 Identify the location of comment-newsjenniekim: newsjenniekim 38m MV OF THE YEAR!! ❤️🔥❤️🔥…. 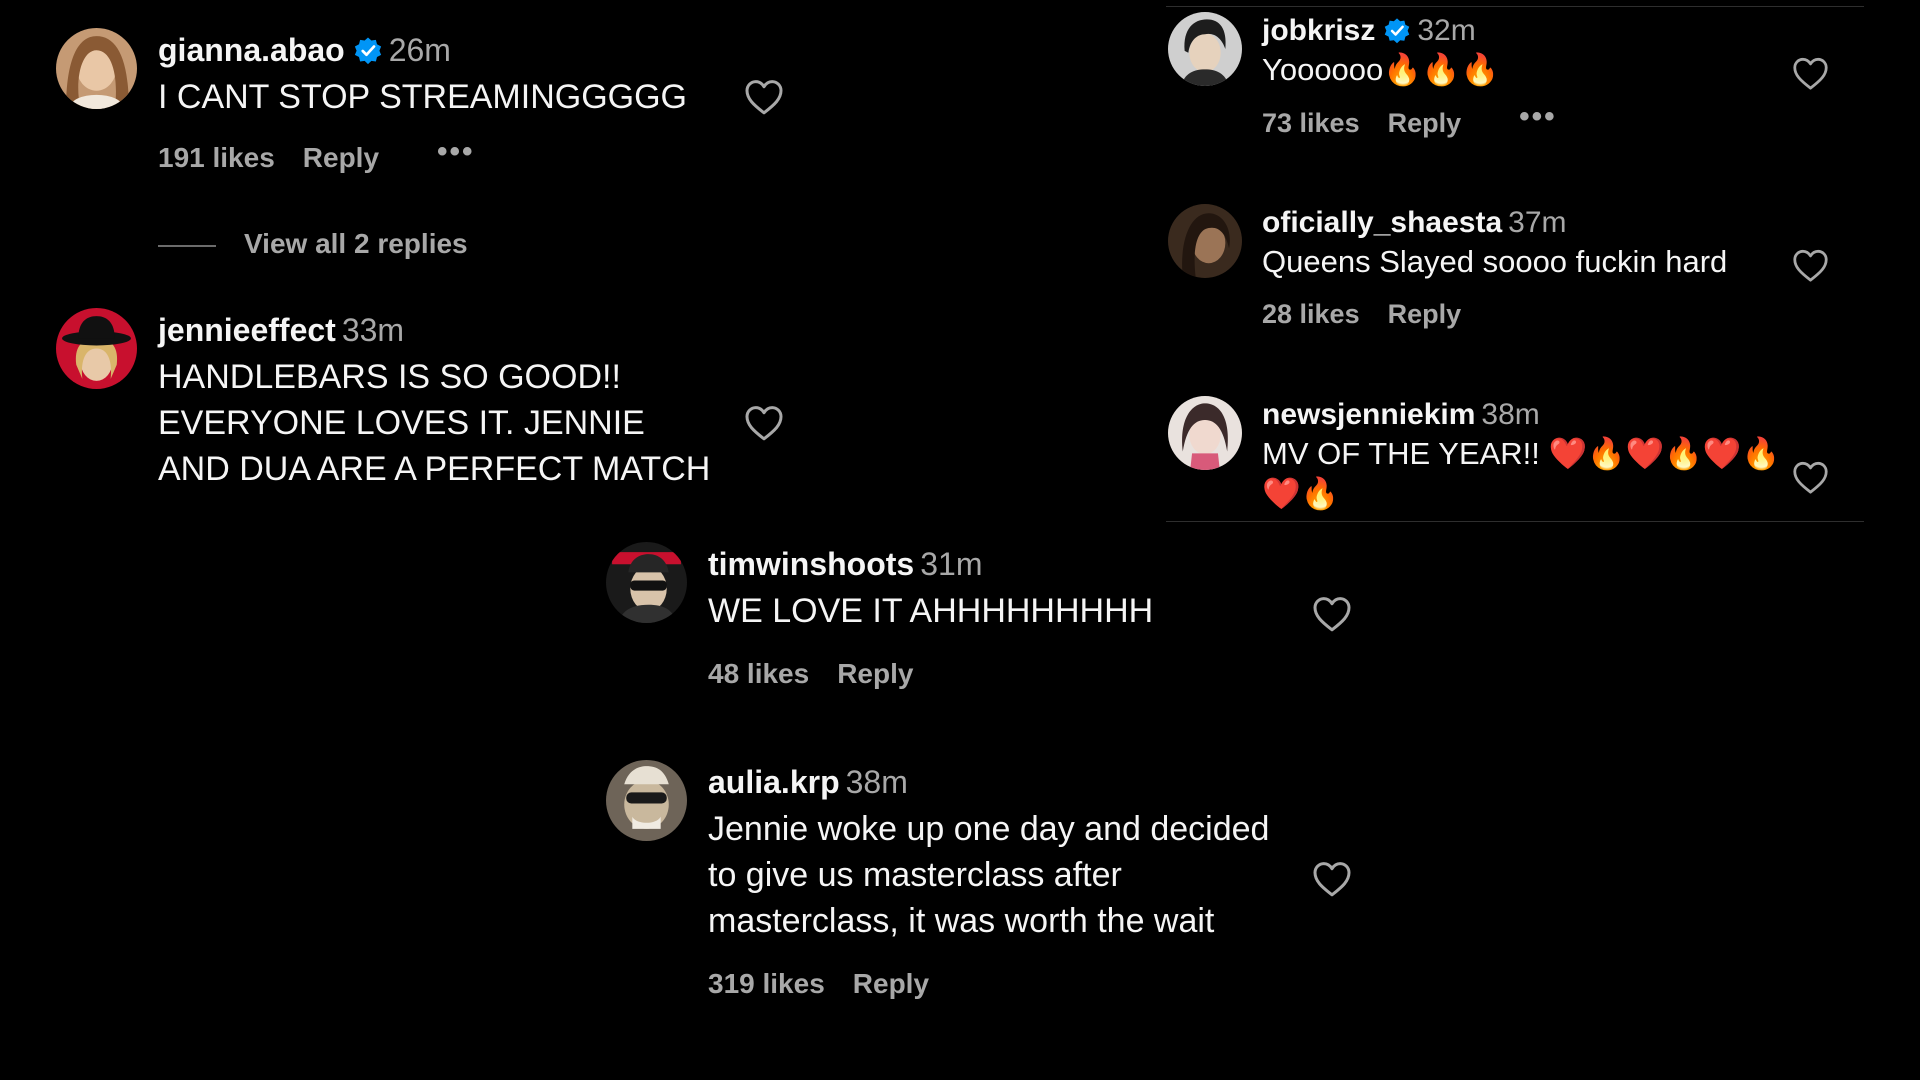
(1518, 456).